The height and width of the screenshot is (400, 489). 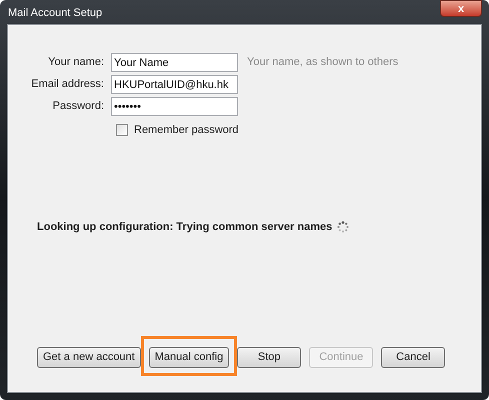 I want to click on dialog-button: Cancel, so click(x=413, y=357).